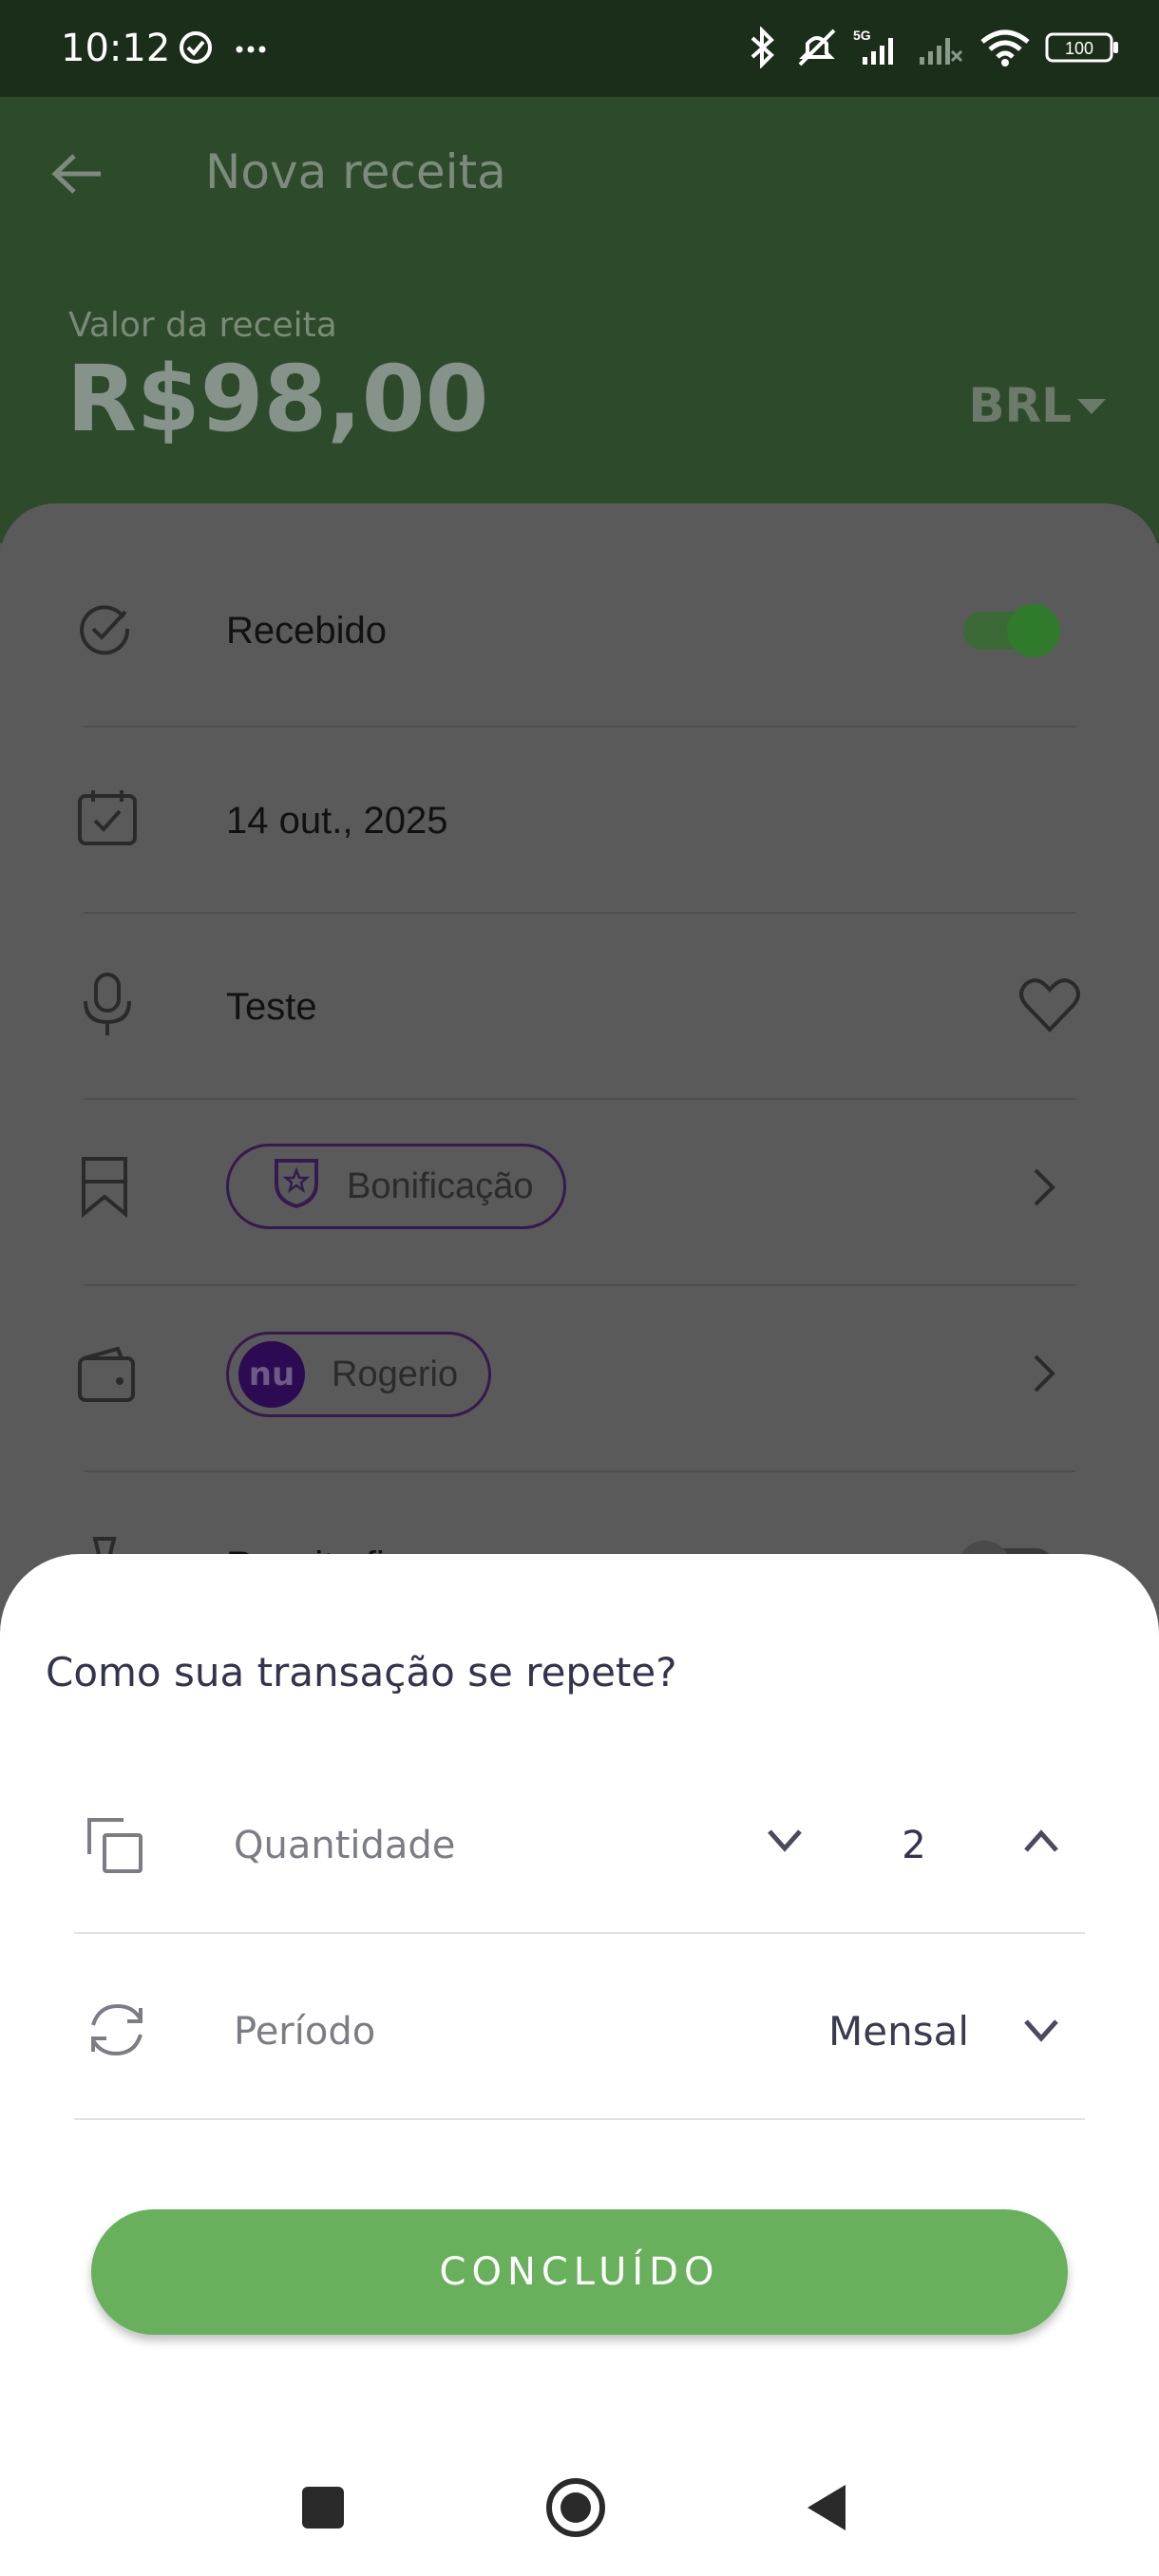 The width and height of the screenshot is (1159, 2576). Describe the element at coordinates (1049, 1007) in the screenshot. I see `heart-icon` at that location.